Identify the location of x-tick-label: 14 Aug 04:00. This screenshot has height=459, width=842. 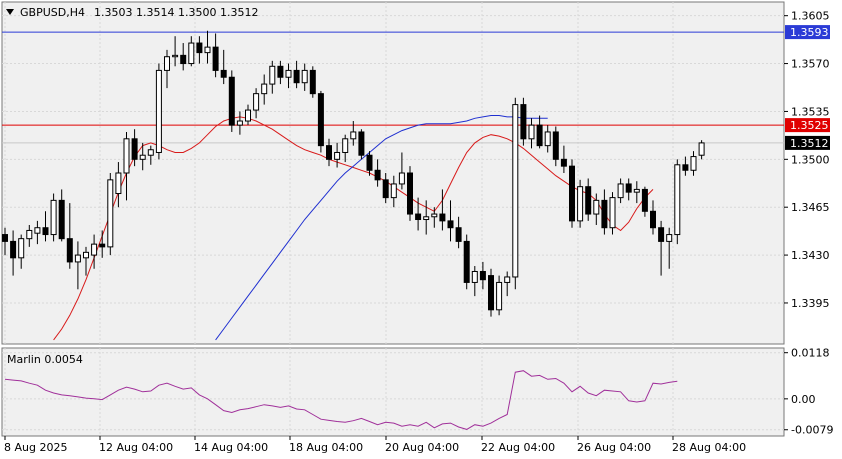
(231, 447).